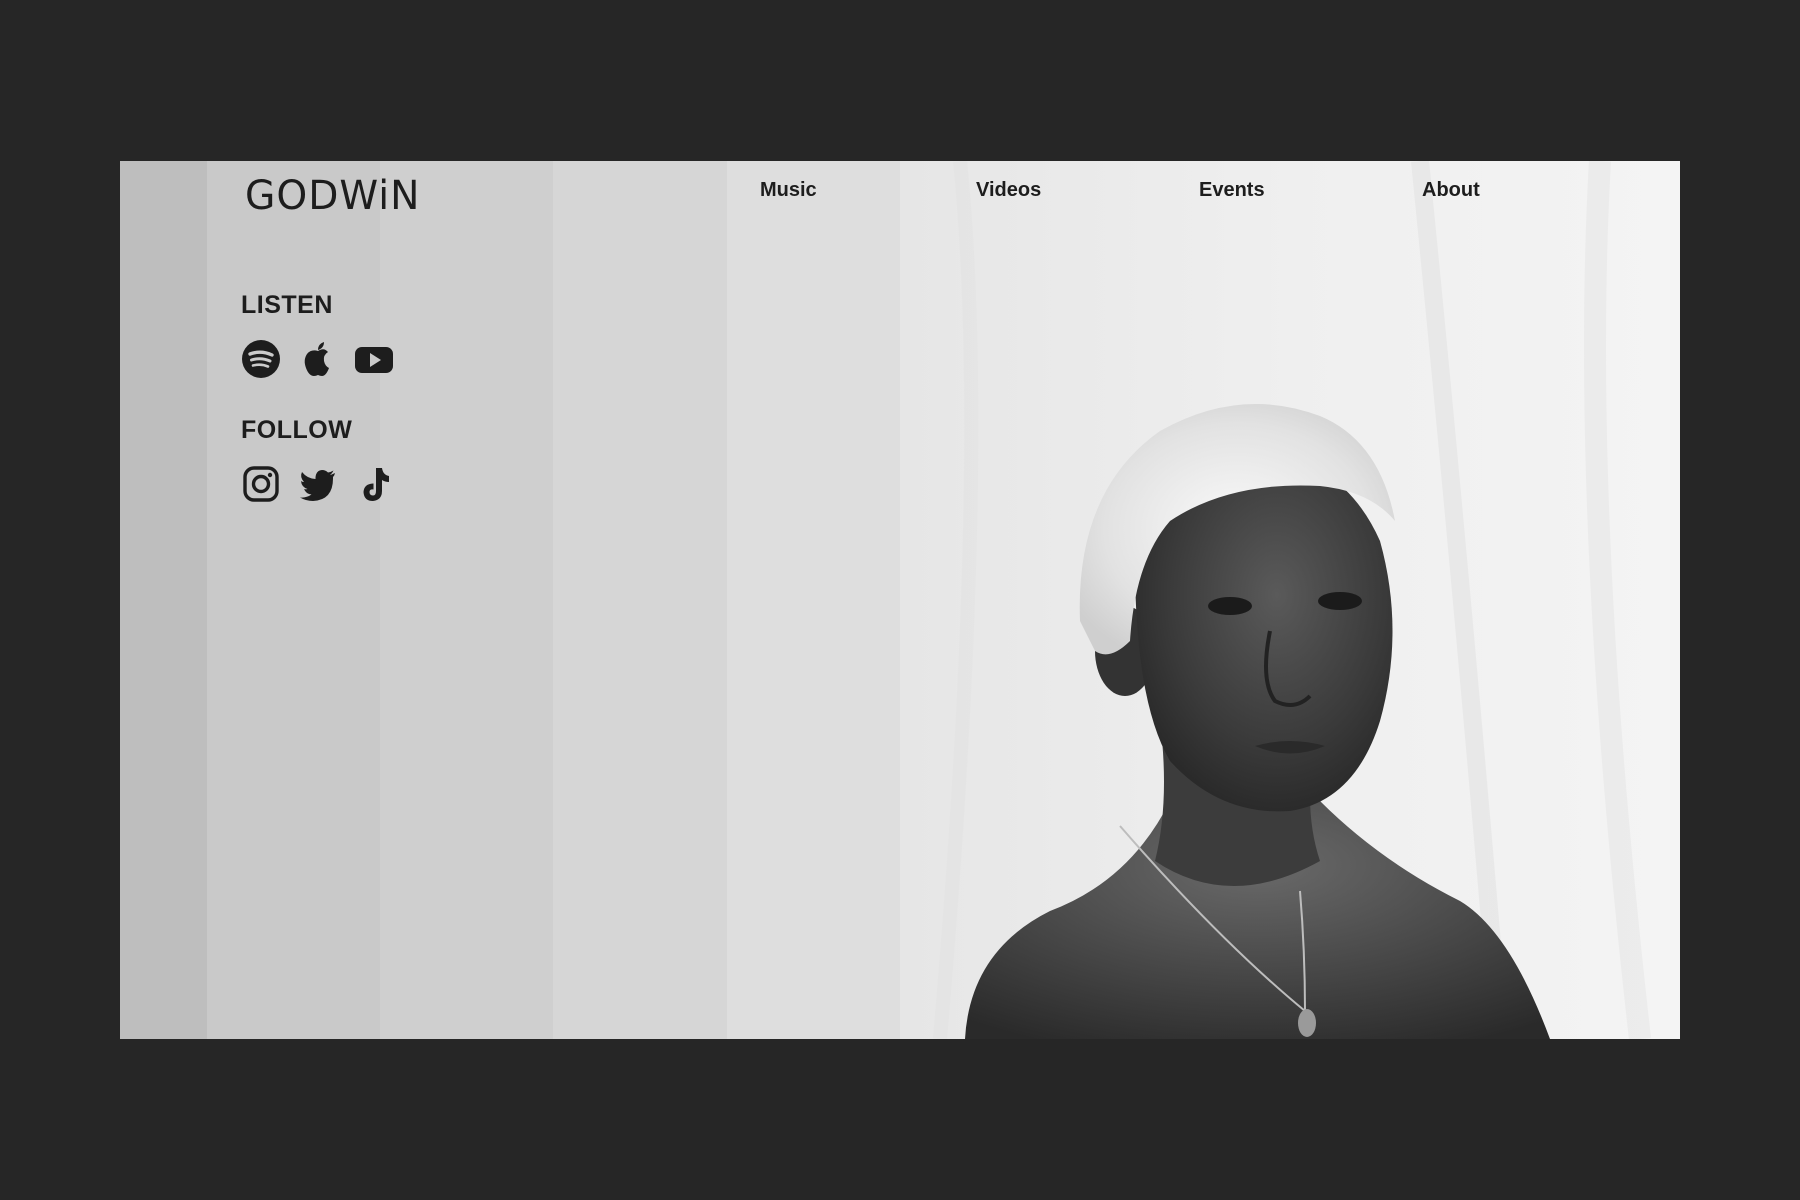 This screenshot has height=1200, width=1800. I want to click on tiktok-icon, so click(374, 484).